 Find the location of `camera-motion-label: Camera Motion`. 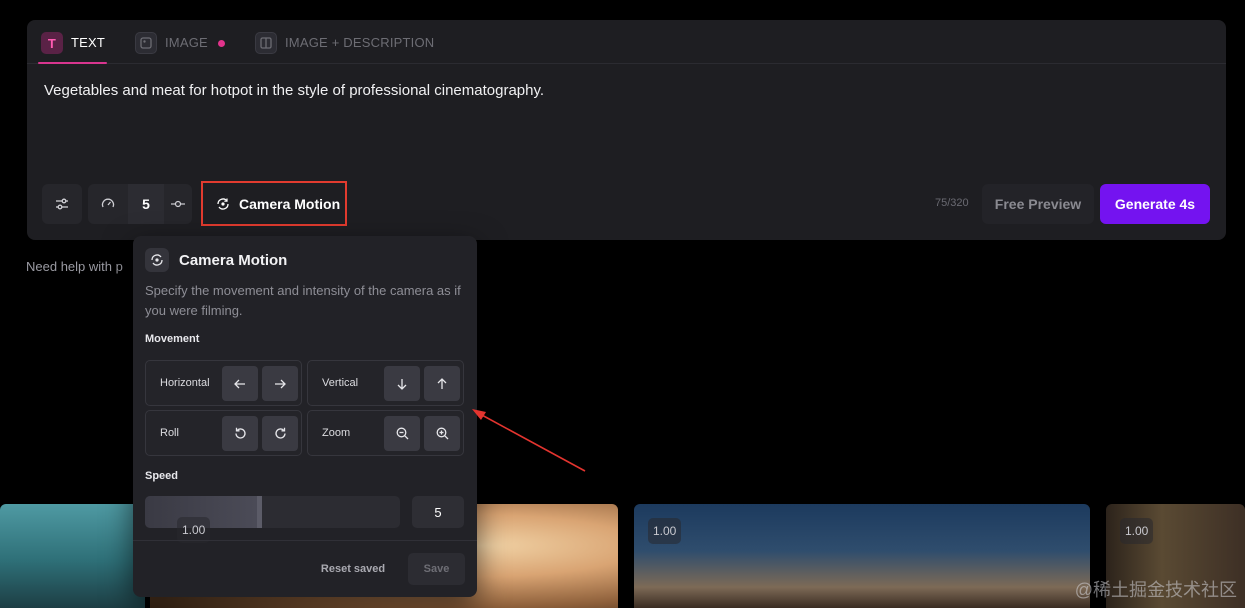

camera-motion-label: Camera Motion is located at coordinates (290, 203).